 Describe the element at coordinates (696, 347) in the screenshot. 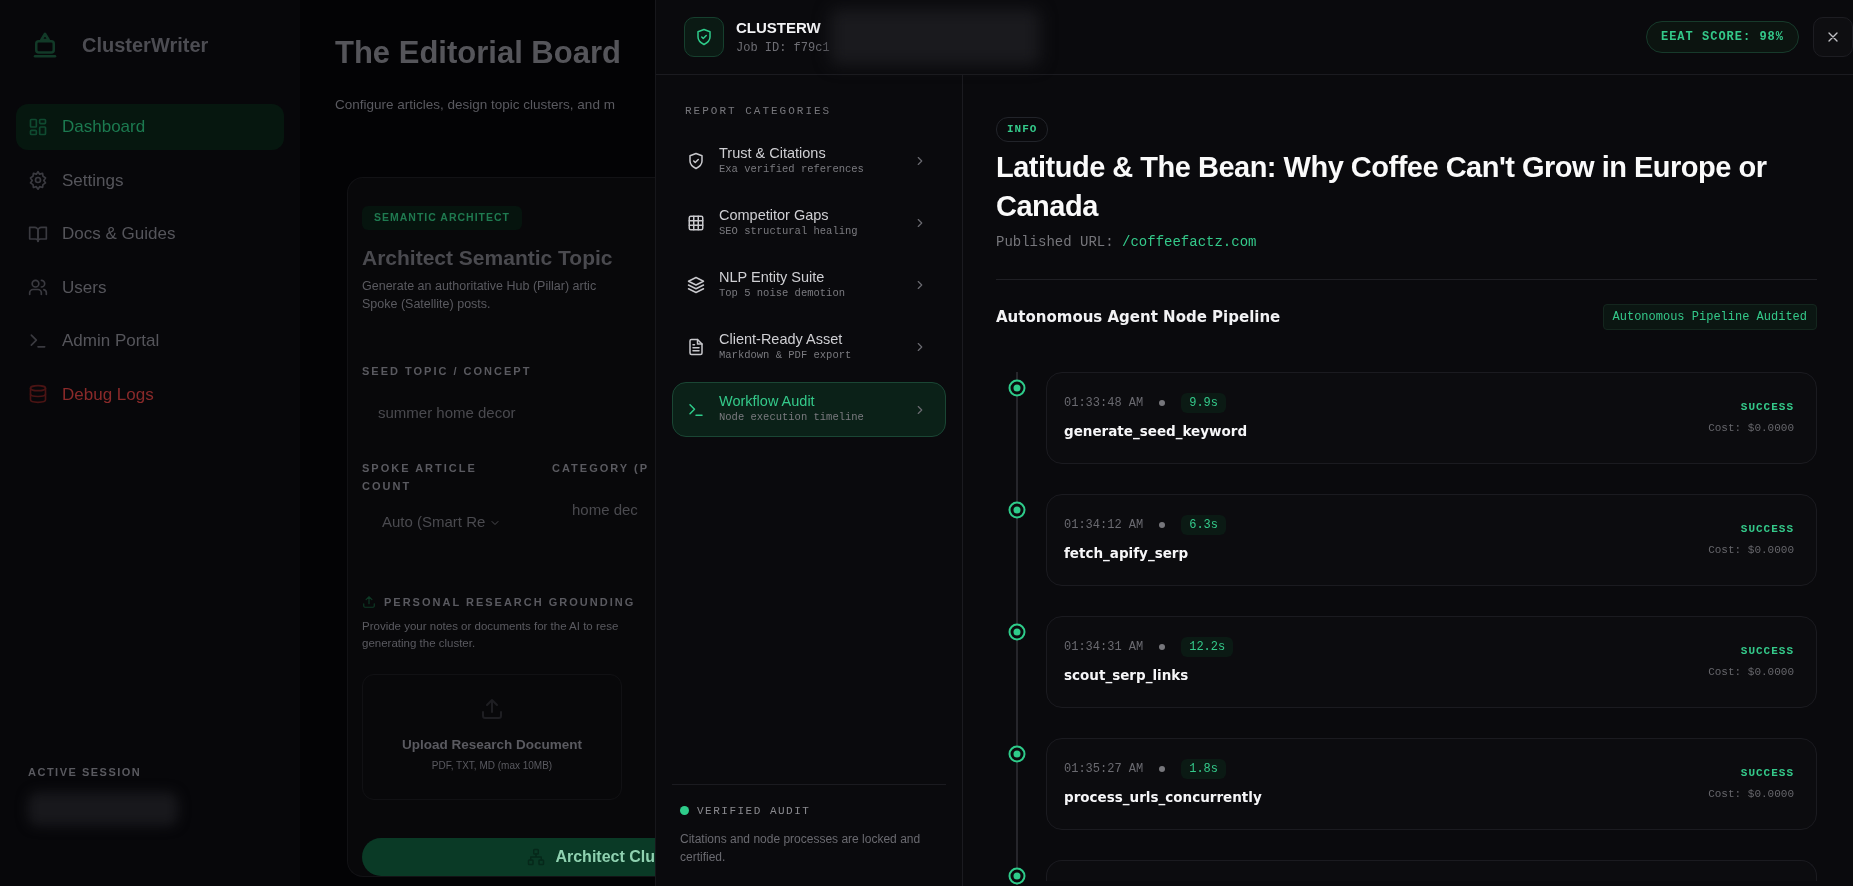

I see `document-icon` at that location.